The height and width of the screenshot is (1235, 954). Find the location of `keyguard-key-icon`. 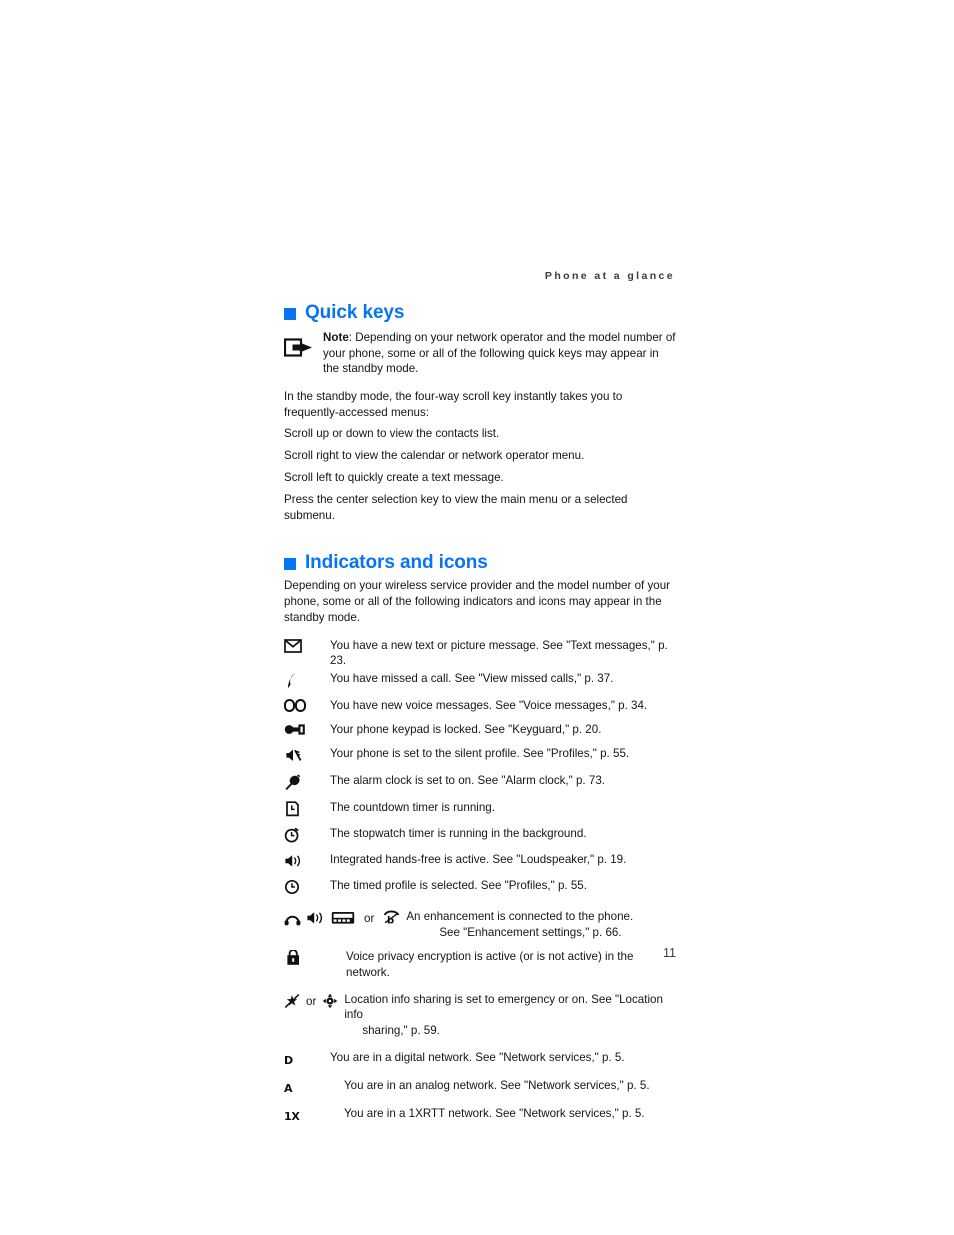

keyguard-key-icon is located at coordinates (299, 729).